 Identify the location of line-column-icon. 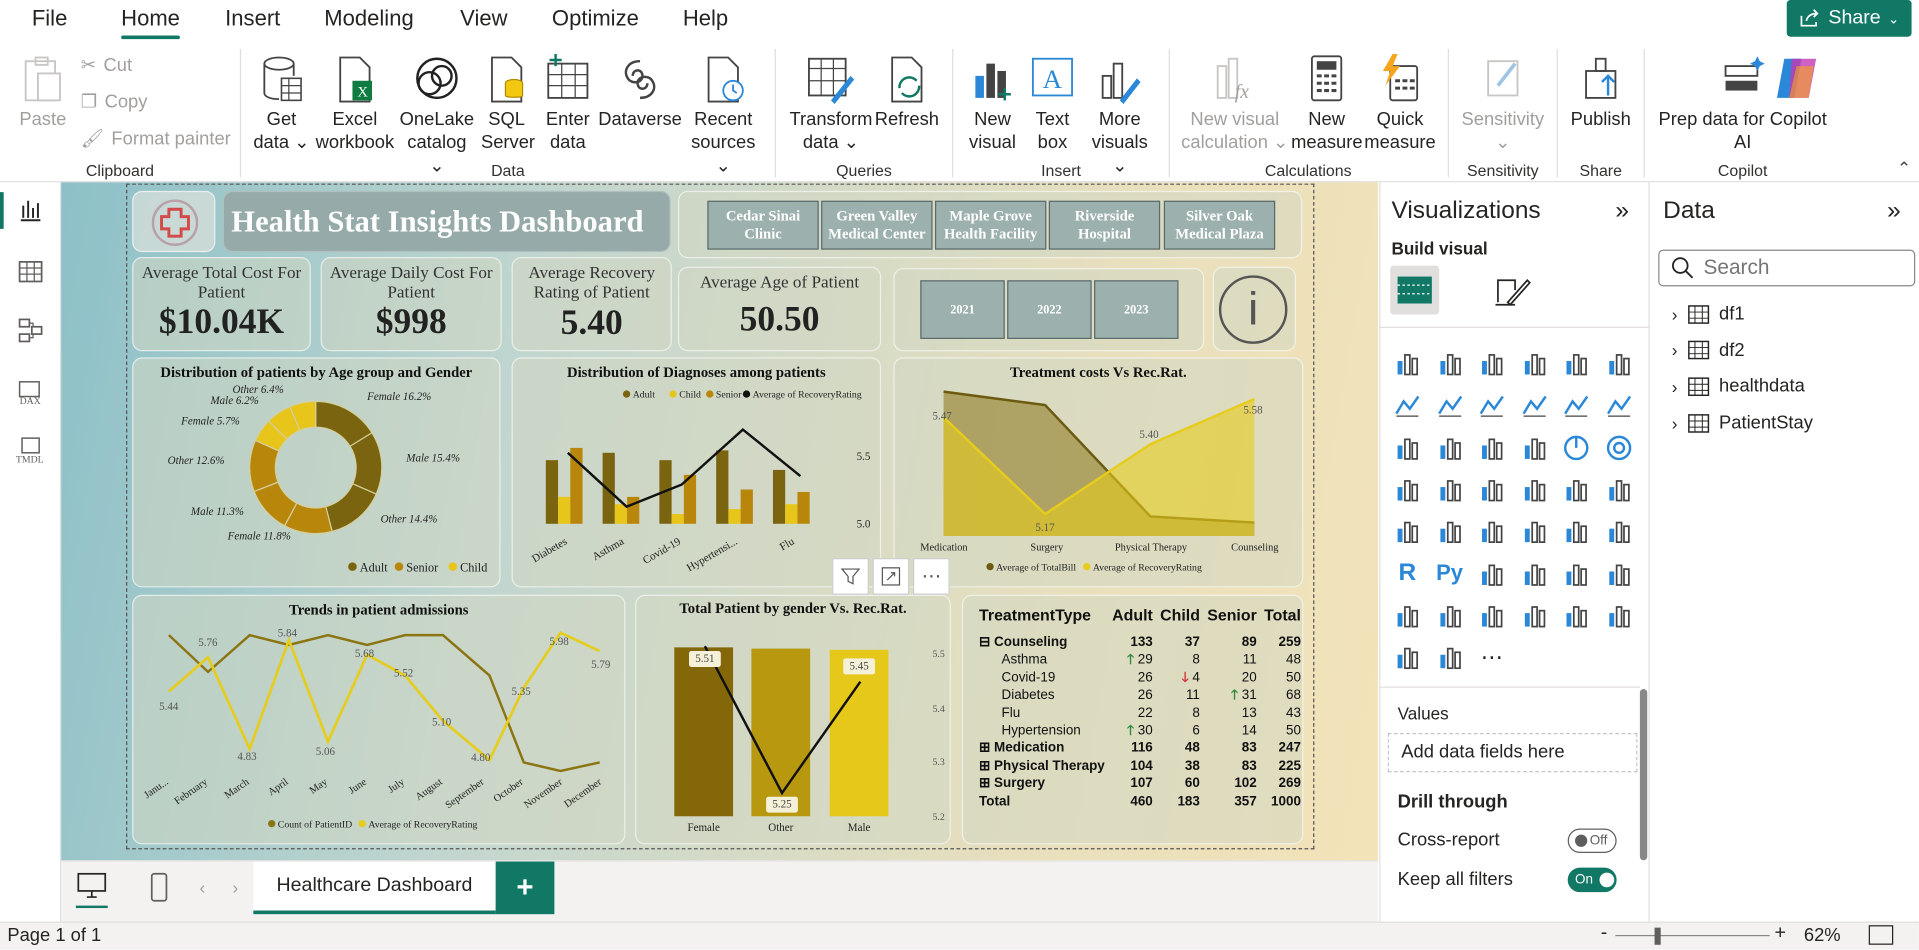
(1576, 405).